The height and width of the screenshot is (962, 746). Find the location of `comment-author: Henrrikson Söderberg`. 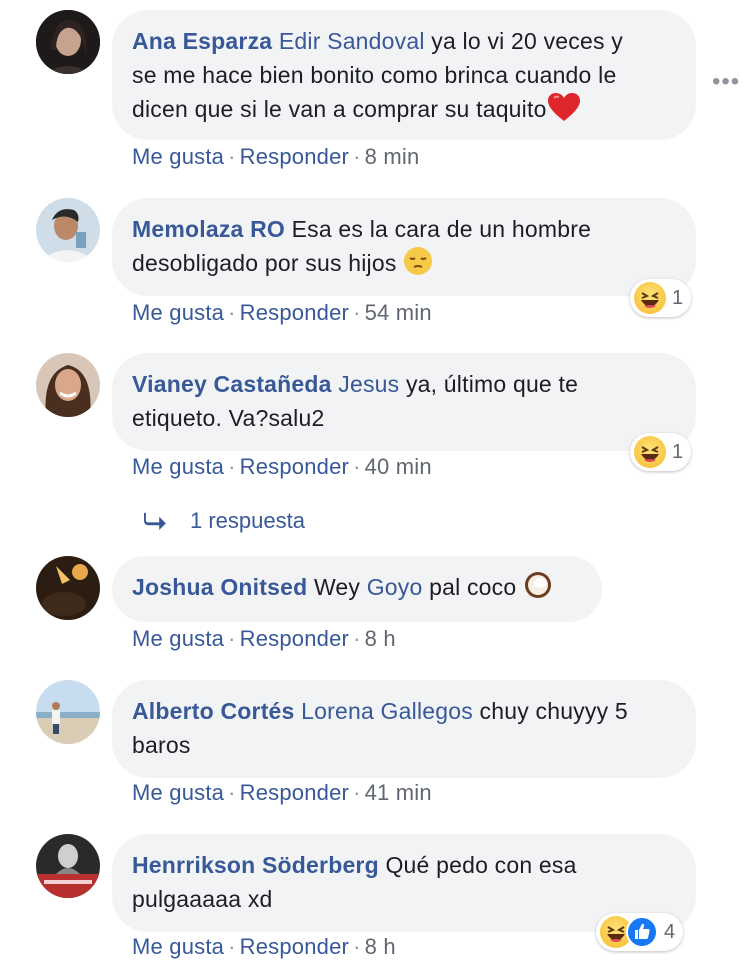

comment-author: Henrrikson Söderberg is located at coordinates (255, 865).